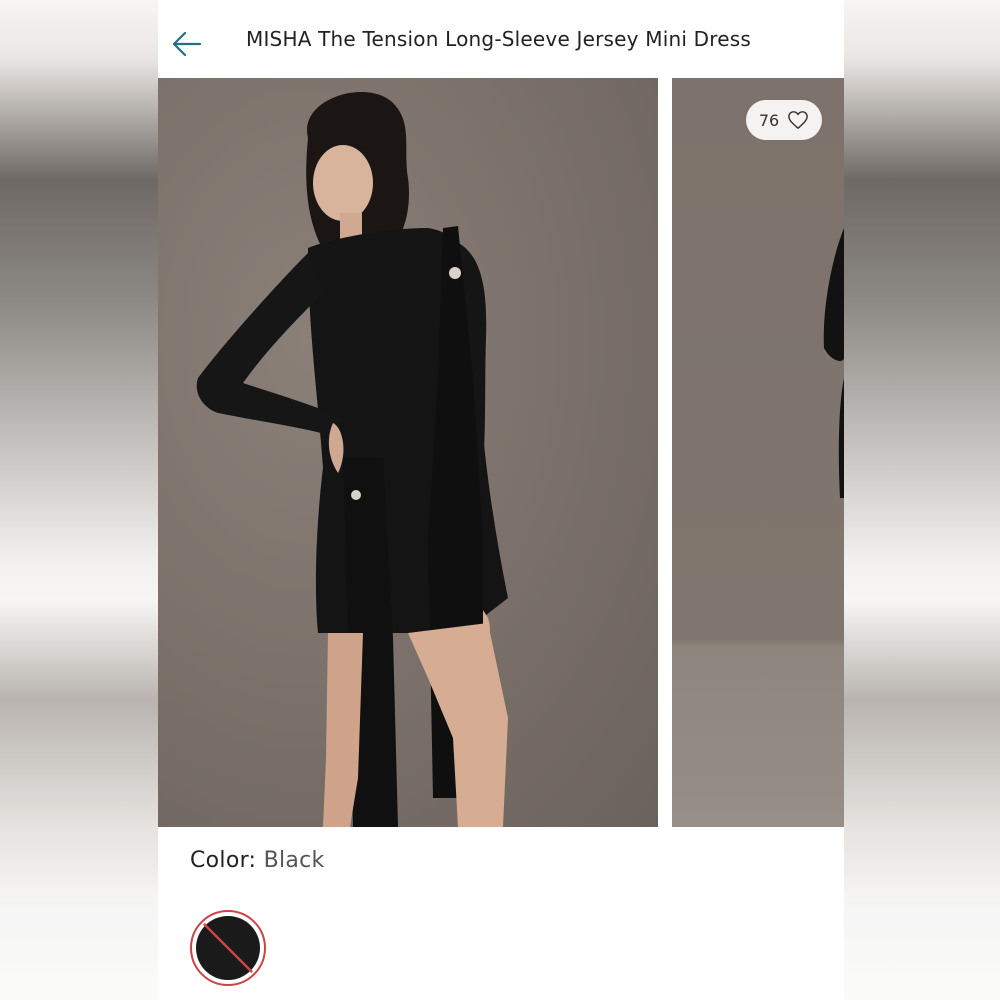 The height and width of the screenshot is (1000, 1000). I want to click on unavailable-swatch-icon, so click(228, 948).